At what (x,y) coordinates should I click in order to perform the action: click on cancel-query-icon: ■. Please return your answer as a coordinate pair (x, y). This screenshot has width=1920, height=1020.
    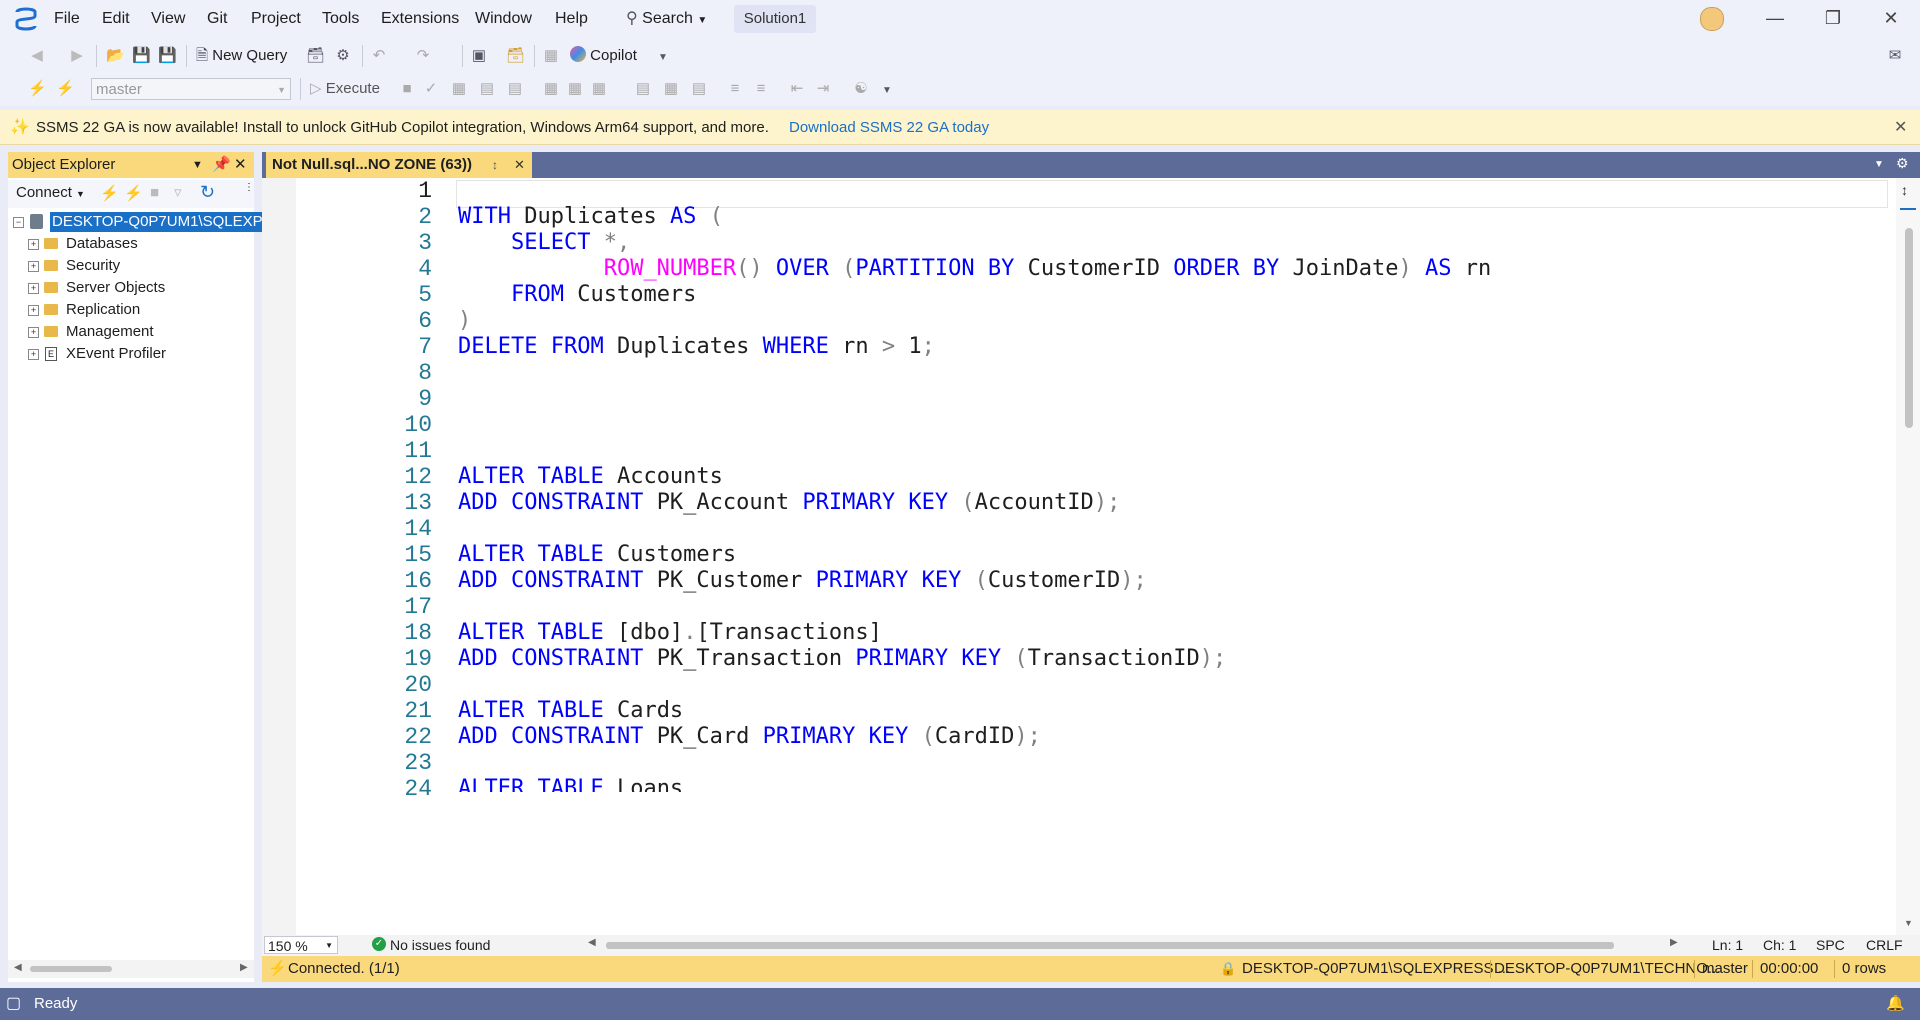
    Looking at the image, I should click on (407, 89).